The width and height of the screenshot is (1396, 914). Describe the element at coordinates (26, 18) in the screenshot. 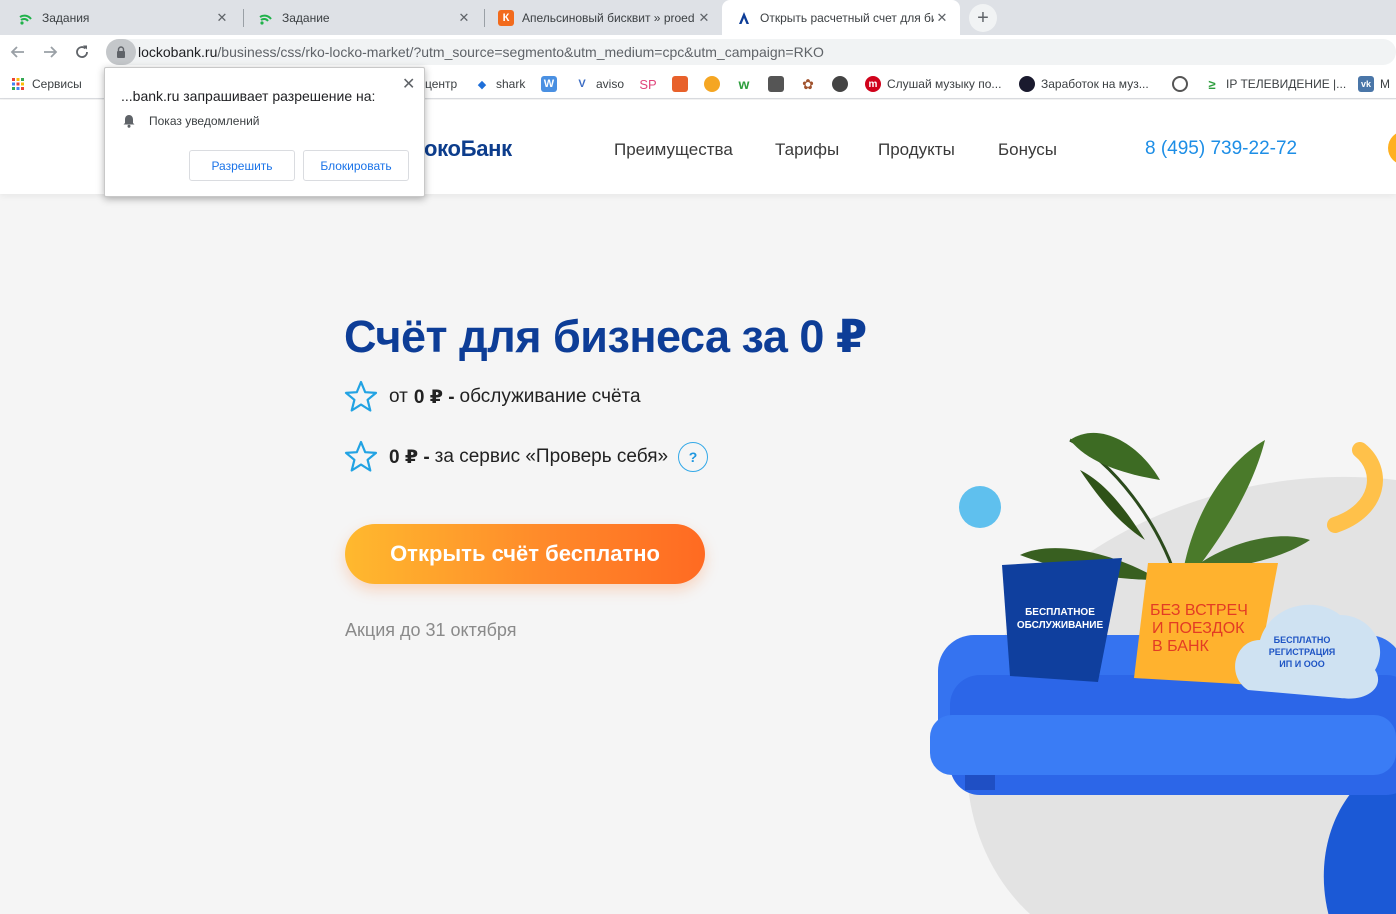

I see `wifi-icon` at that location.